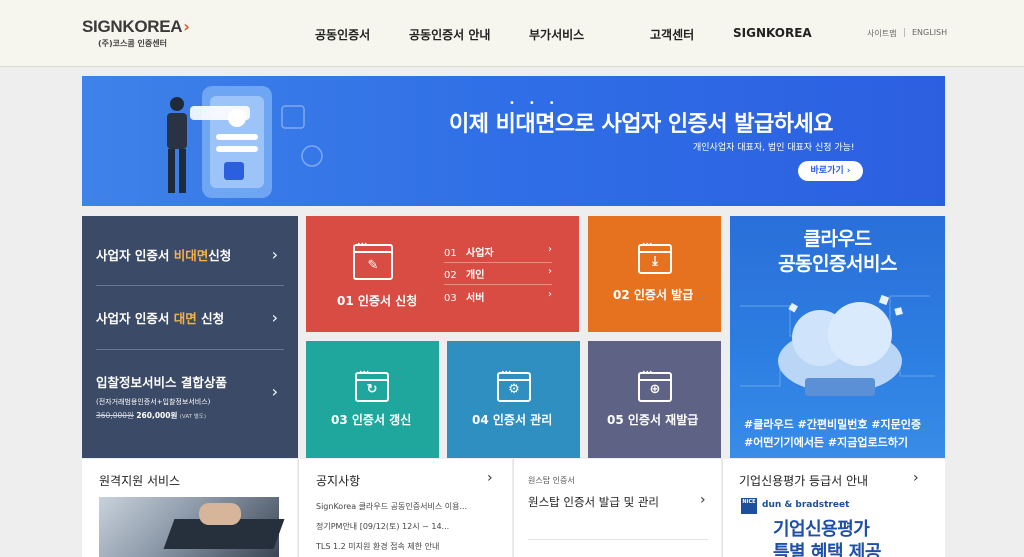 The image size is (1024, 557). Describe the element at coordinates (837, 239) in the screenshot. I see `cloud-title-line1: 클라우드` at that location.